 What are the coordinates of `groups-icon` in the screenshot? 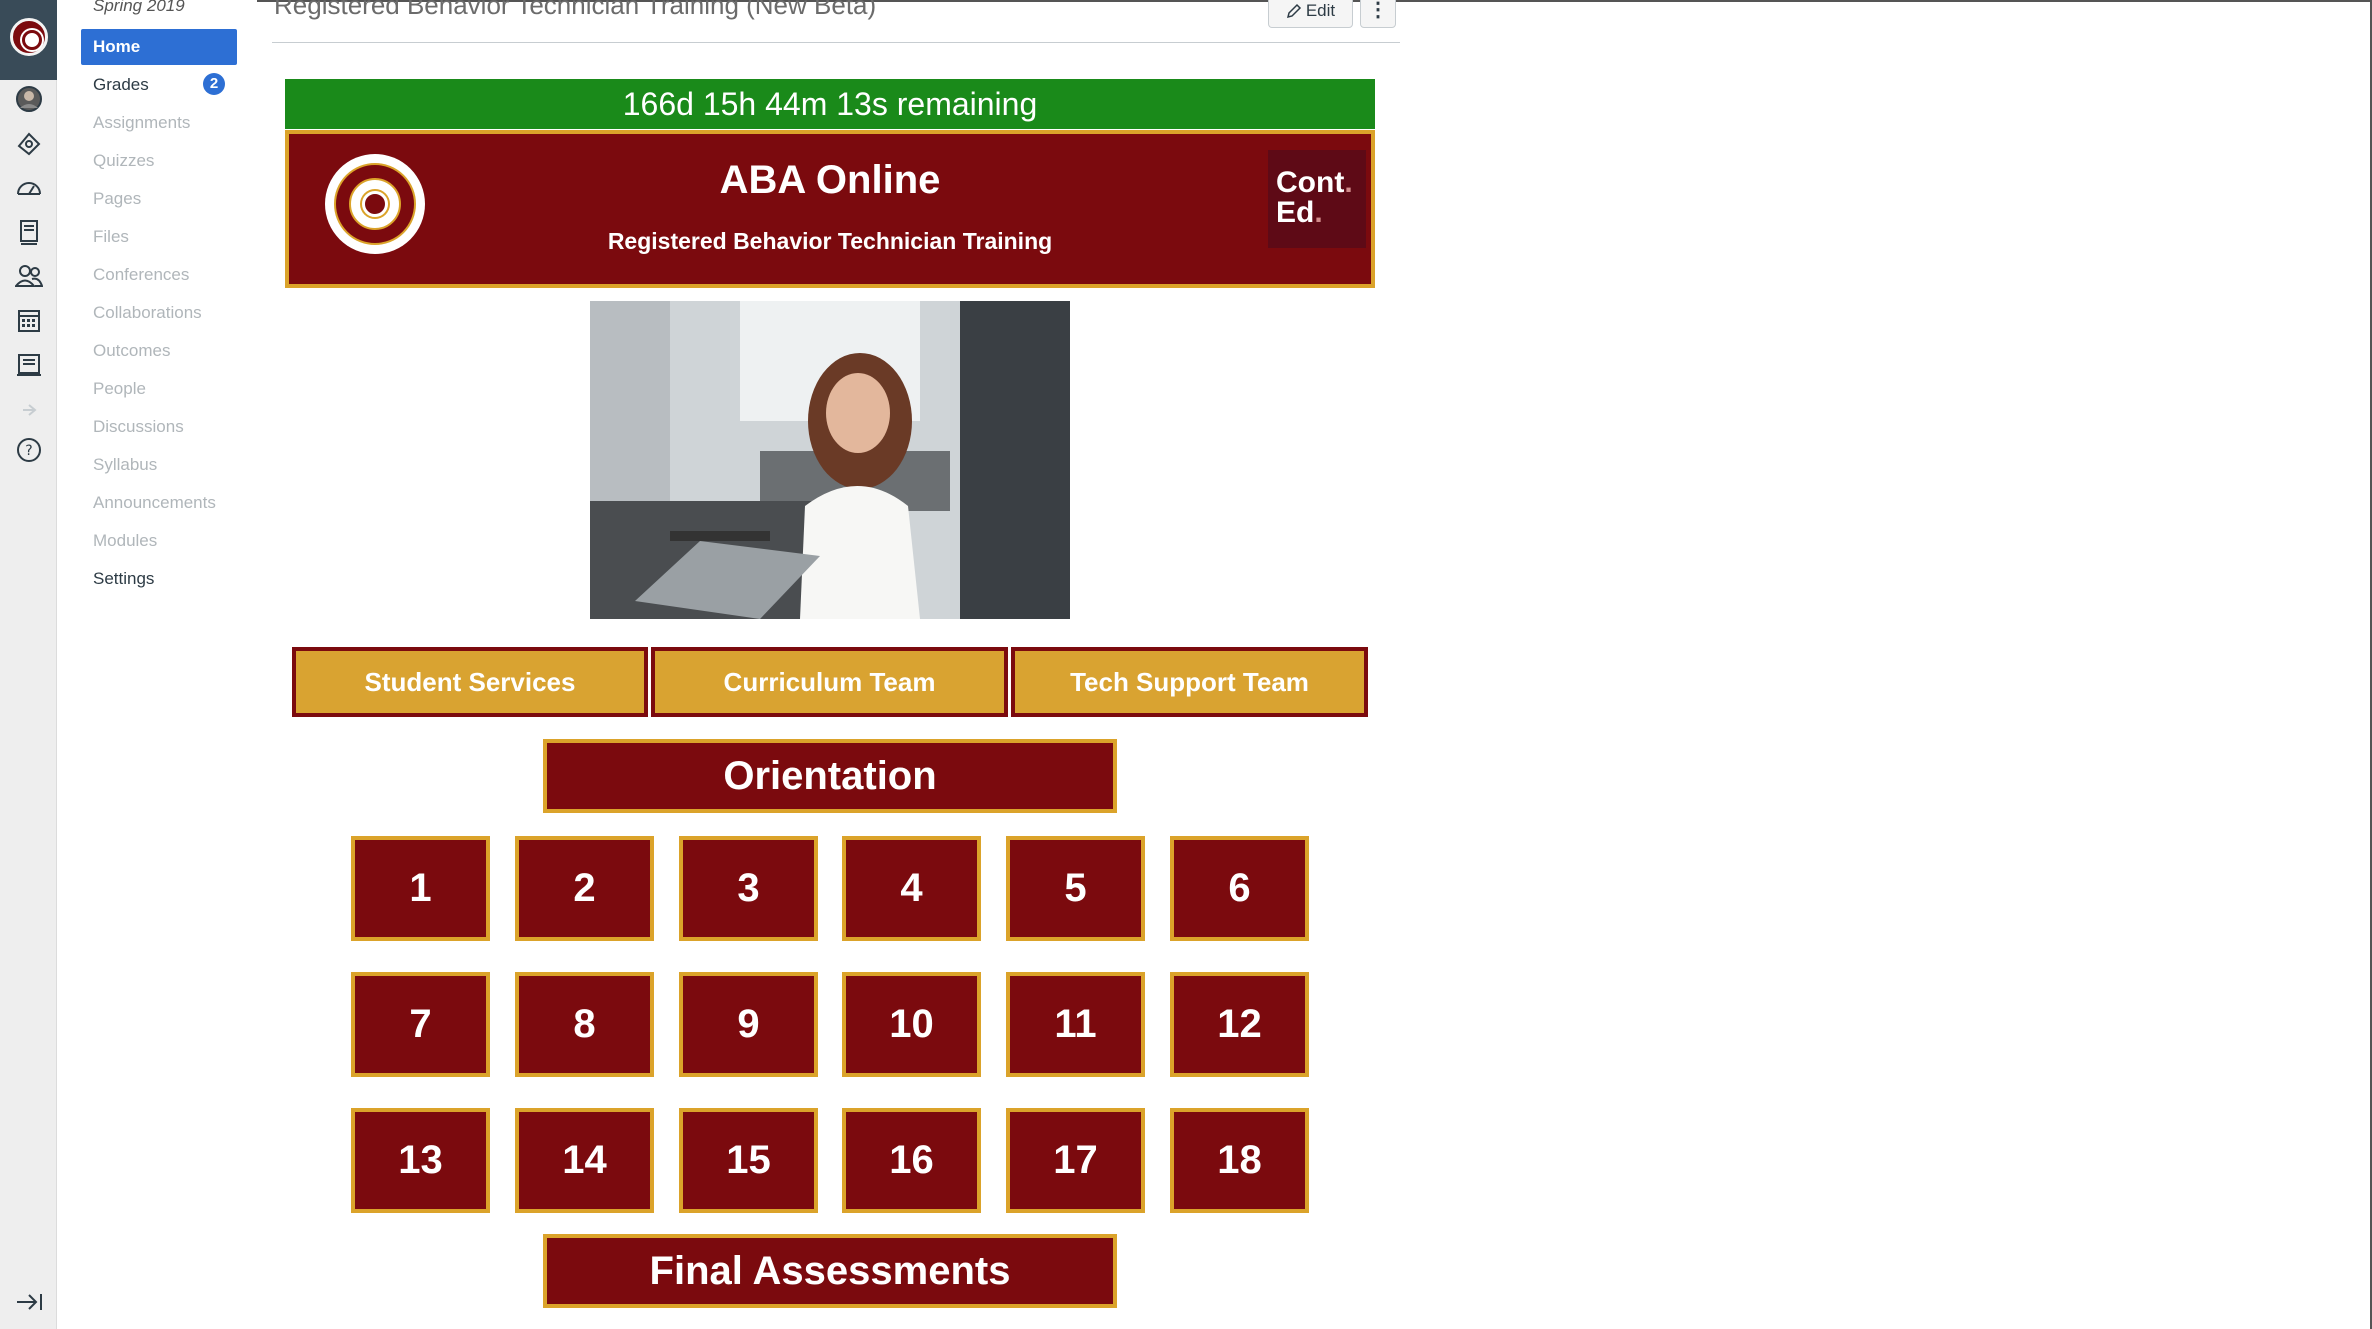 It's located at (28, 275).